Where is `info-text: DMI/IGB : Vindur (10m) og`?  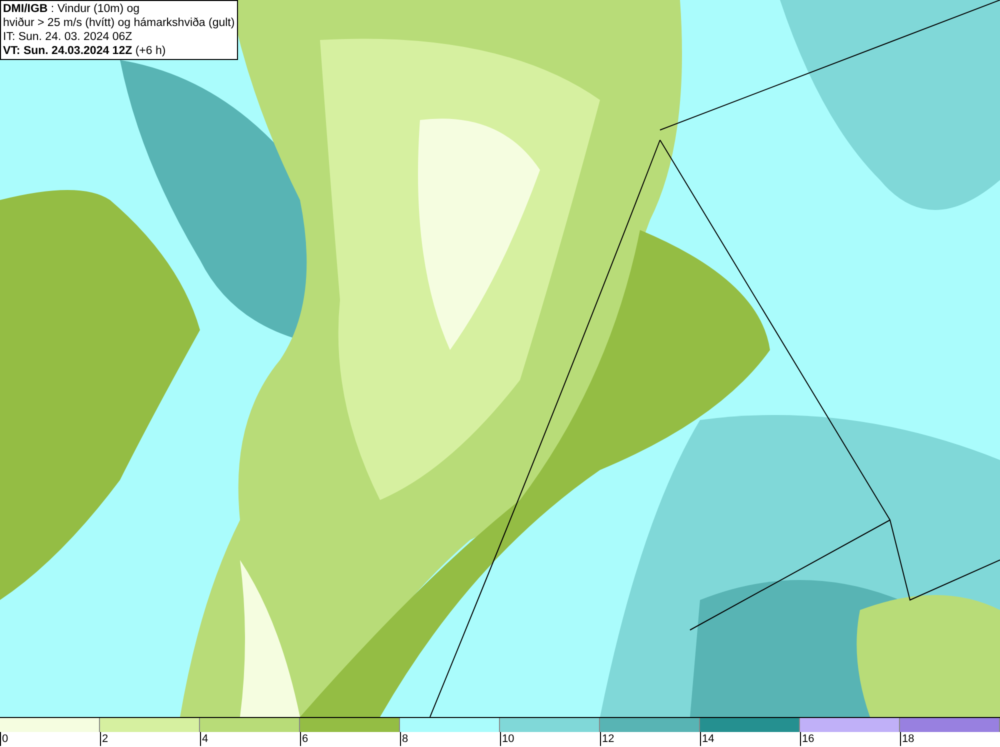 info-text: DMI/IGB : Vindur (10m) og is located at coordinates (72, 9).